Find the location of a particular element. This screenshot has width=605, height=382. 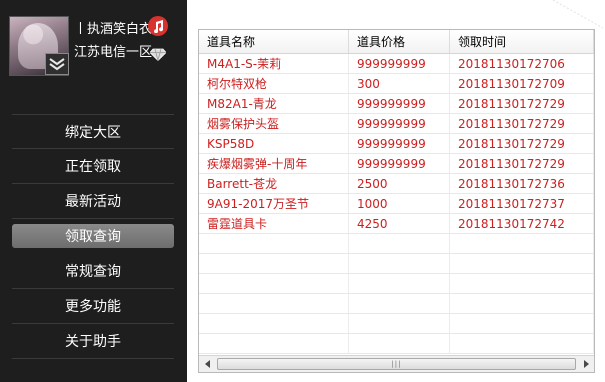

cell-claim-time: 20181130172737 is located at coordinates (522, 203).